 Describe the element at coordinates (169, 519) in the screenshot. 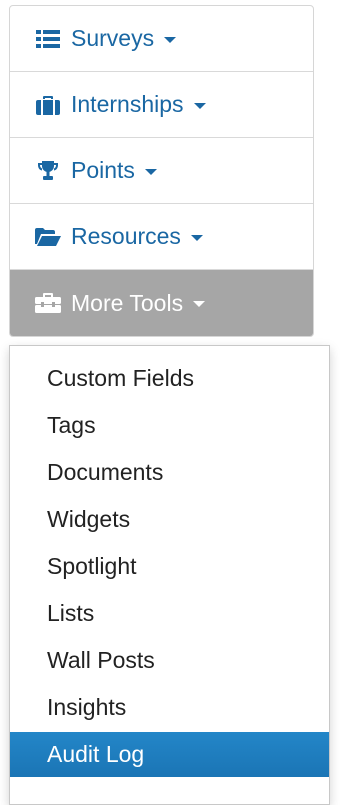

I see `menu-item-widgets: Widgets` at that location.